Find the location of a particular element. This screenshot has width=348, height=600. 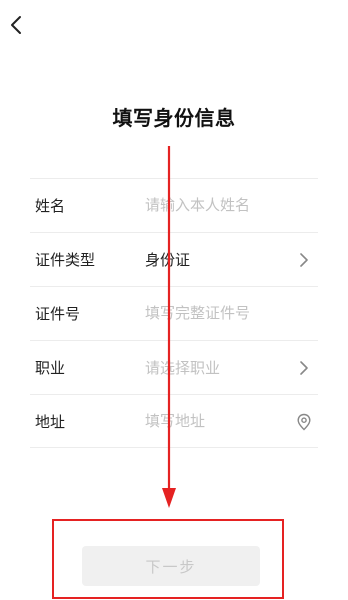

address-label: 地址 is located at coordinates (50, 422).